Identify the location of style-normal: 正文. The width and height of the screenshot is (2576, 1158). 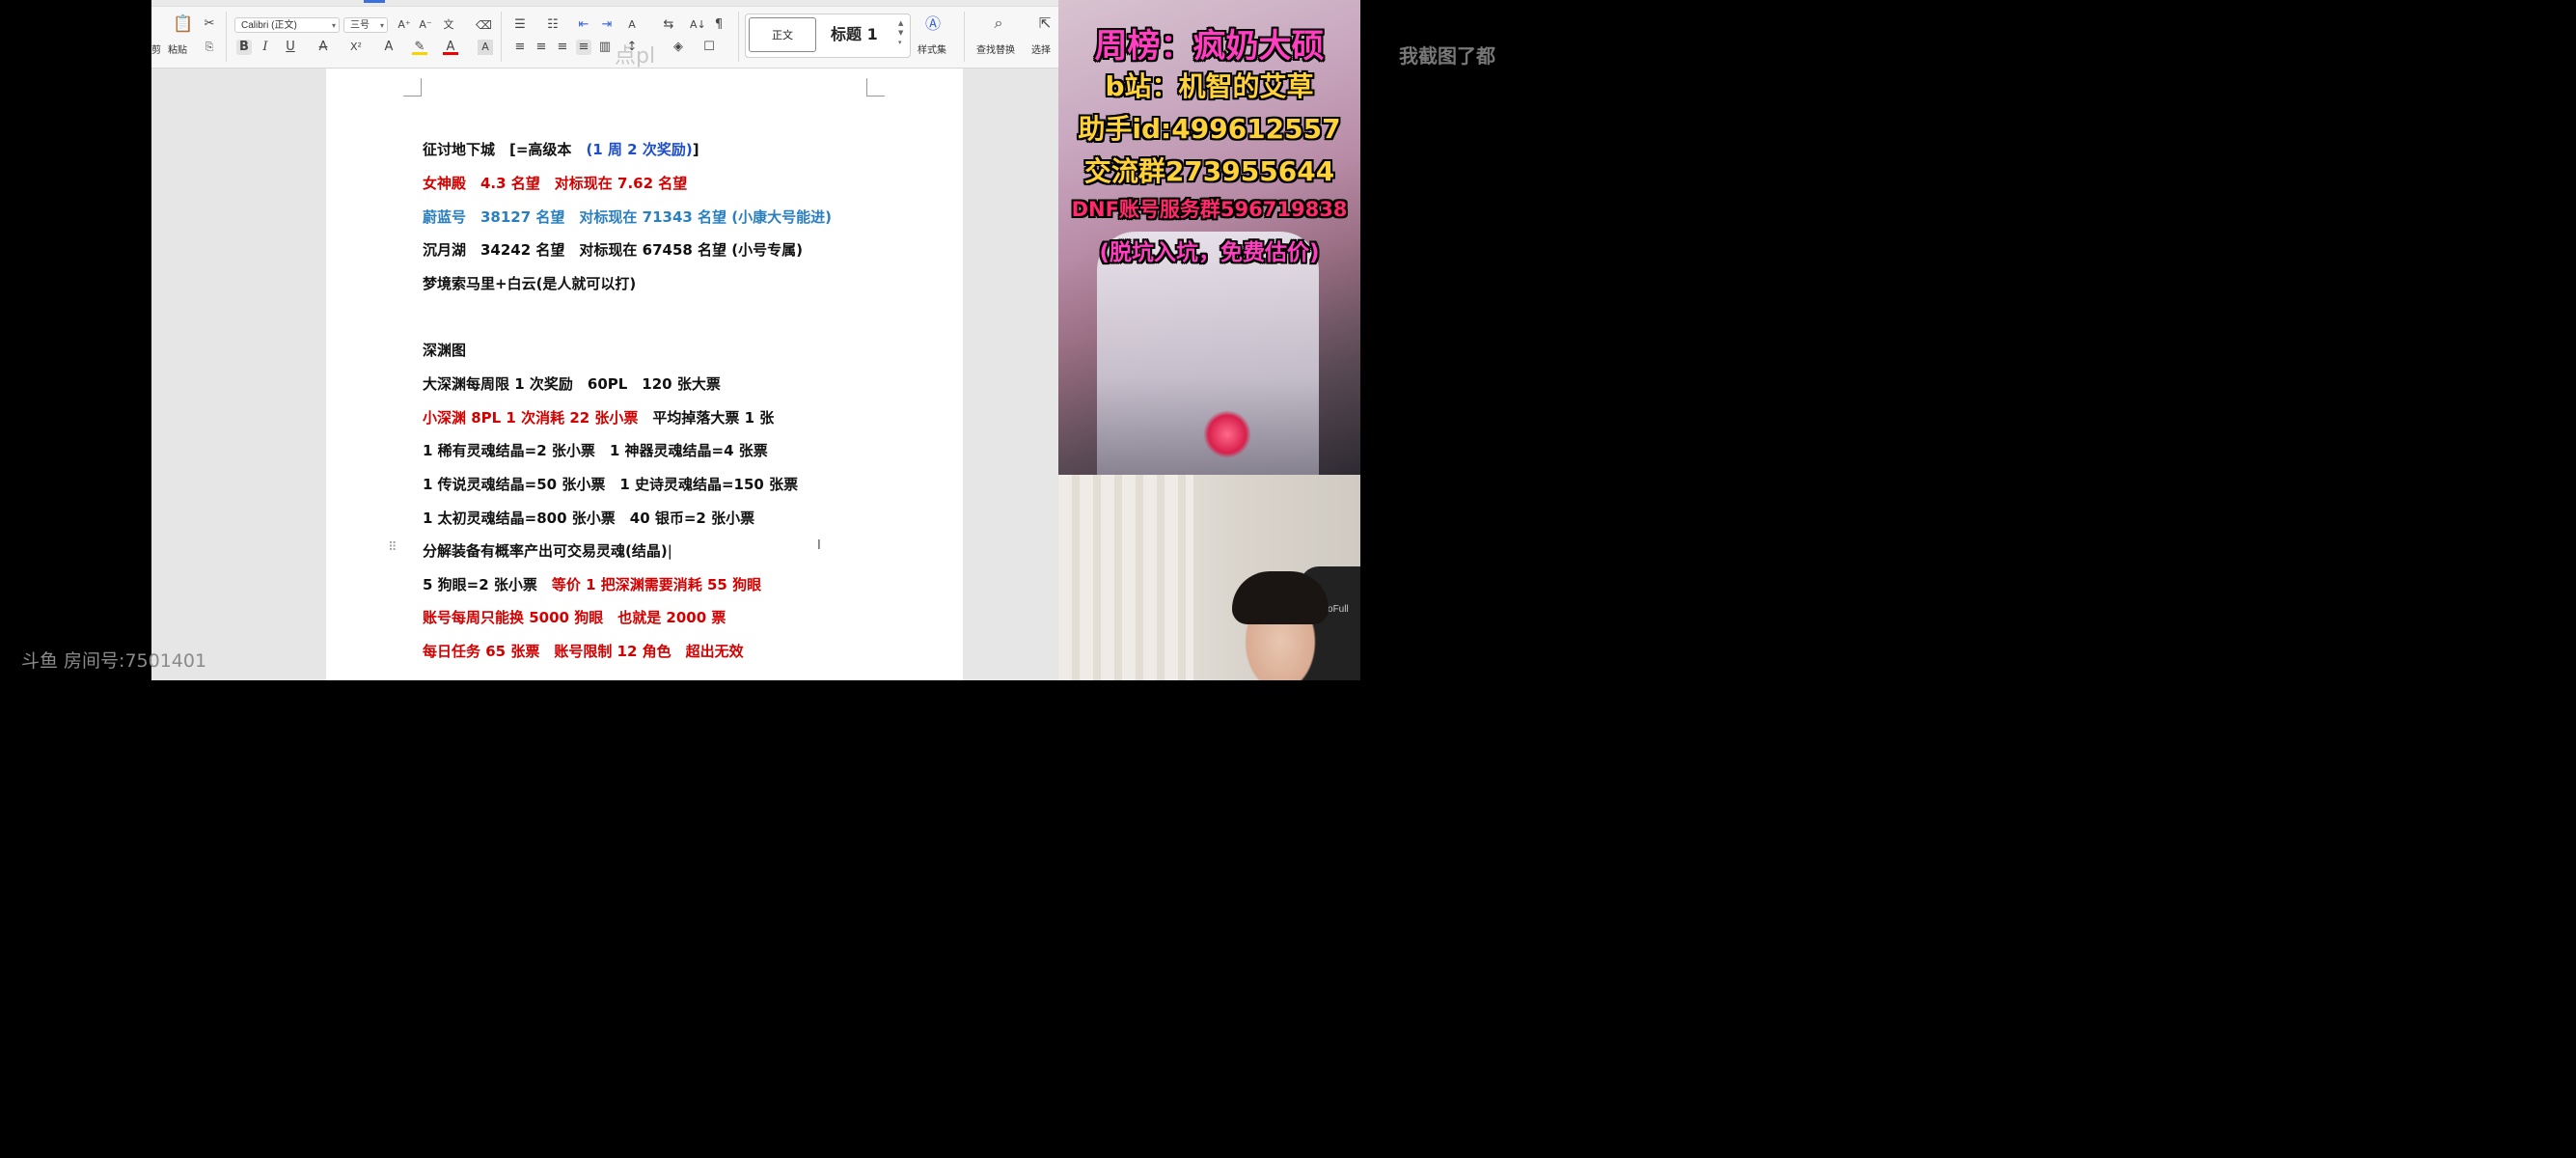
(783, 34).